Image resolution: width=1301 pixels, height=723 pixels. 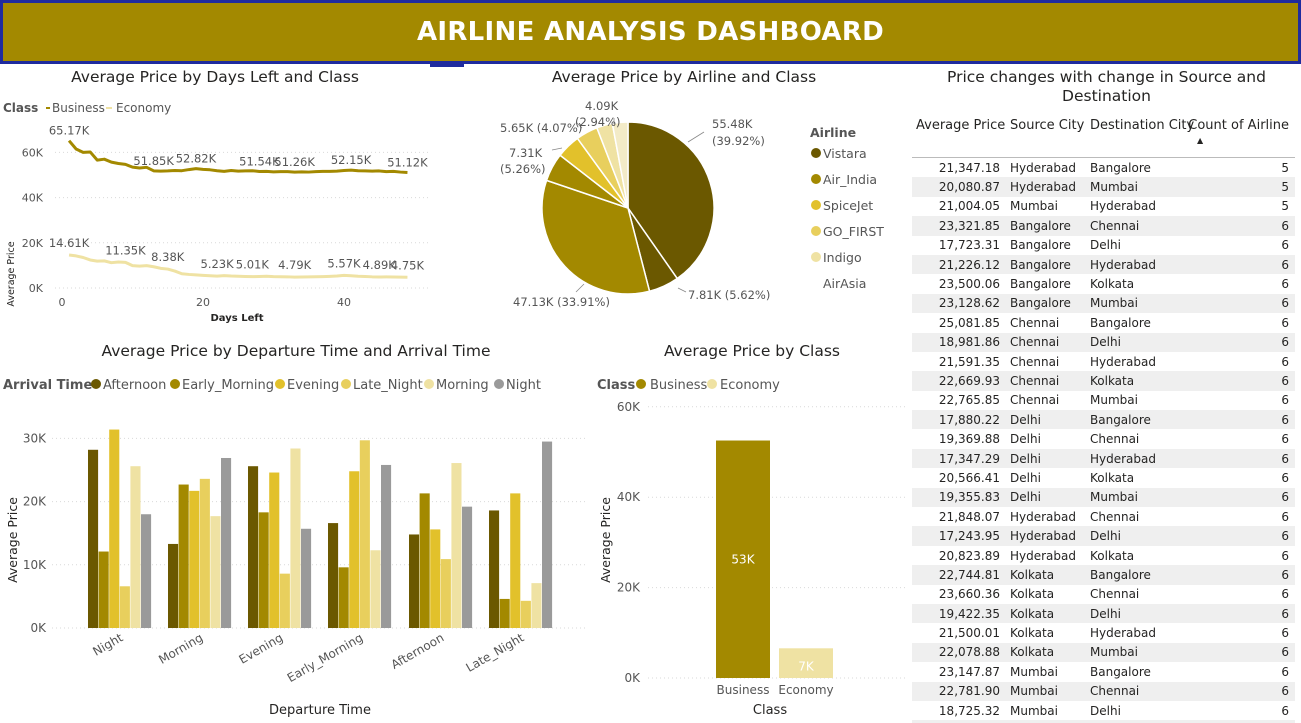 What do you see at coordinates (1035, 342) in the screenshot?
I see `table-cell: Chennai` at bounding box center [1035, 342].